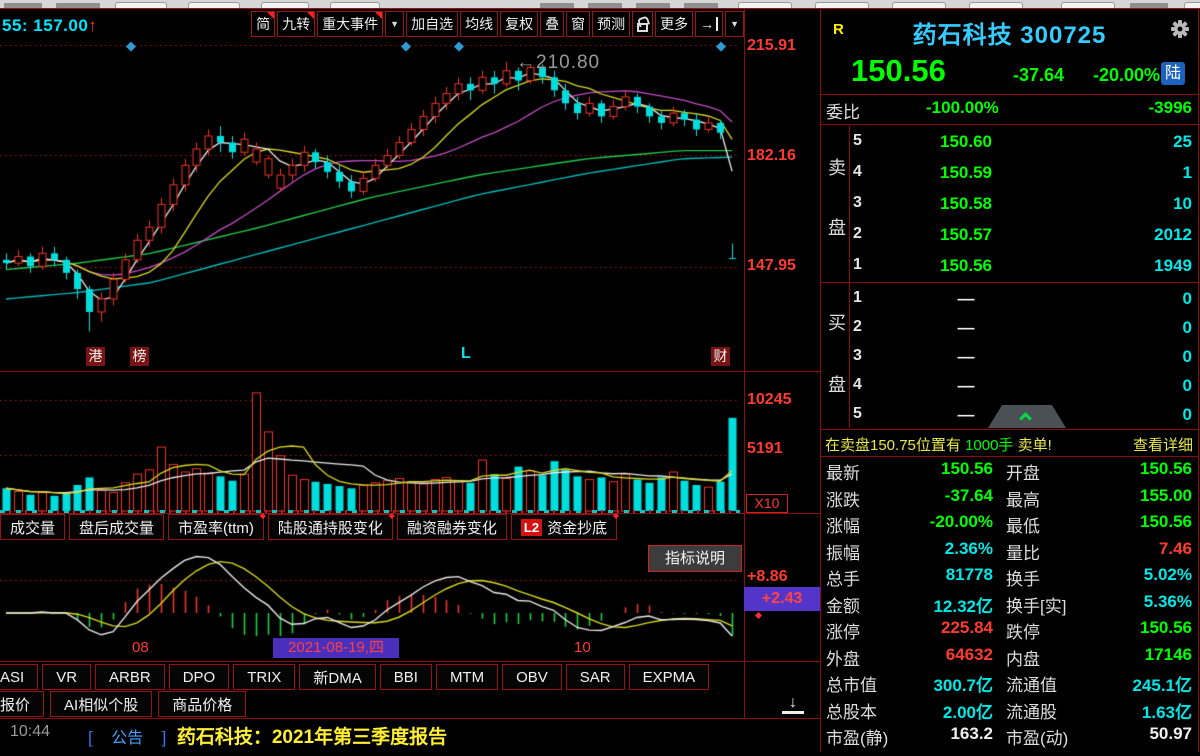  What do you see at coordinates (1023, 143) in the screenshot?
I see `order-row: 5 150.60 25` at bounding box center [1023, 143].